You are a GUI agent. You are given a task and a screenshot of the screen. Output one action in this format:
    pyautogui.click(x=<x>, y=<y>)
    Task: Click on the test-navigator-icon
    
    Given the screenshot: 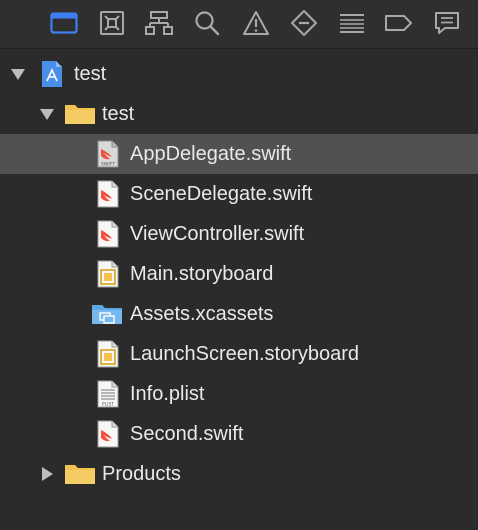 What is the action you would take?
    pyautogui.click(x=304, y=23)
    